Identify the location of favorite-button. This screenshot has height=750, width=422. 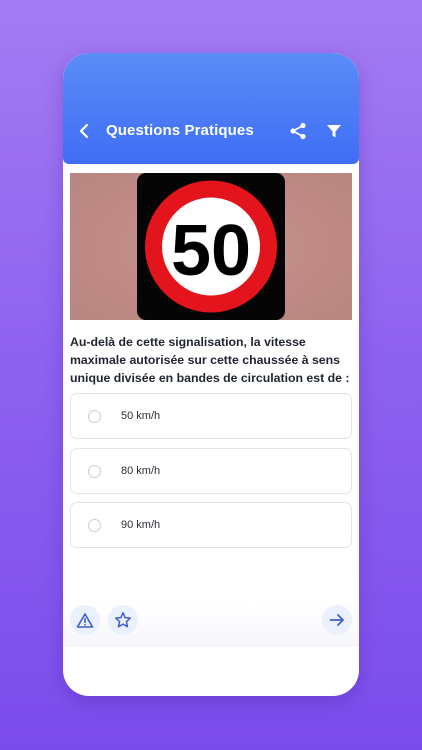
(123, 620).